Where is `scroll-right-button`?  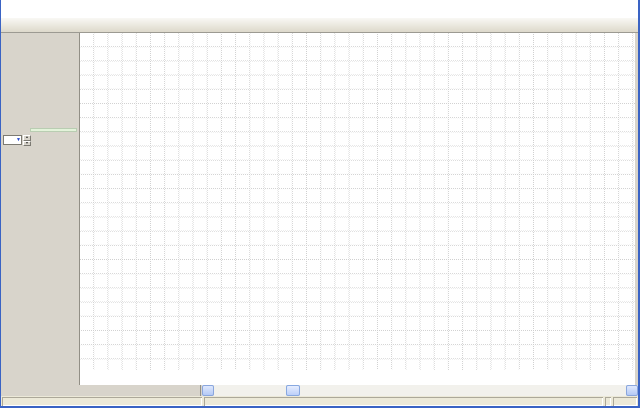 scroll-right-button is located at coordinates (632, 390).